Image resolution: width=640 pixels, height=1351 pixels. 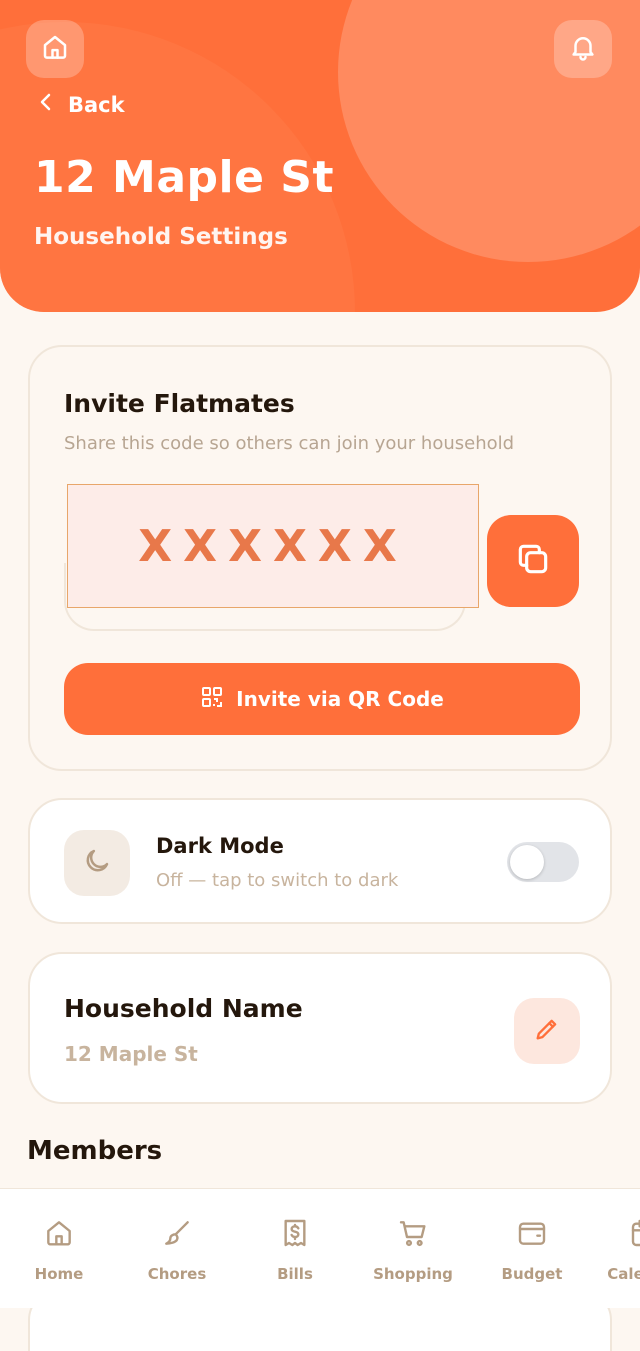 I want to click on dark-mode-toggle, so click(x=543, y=862).